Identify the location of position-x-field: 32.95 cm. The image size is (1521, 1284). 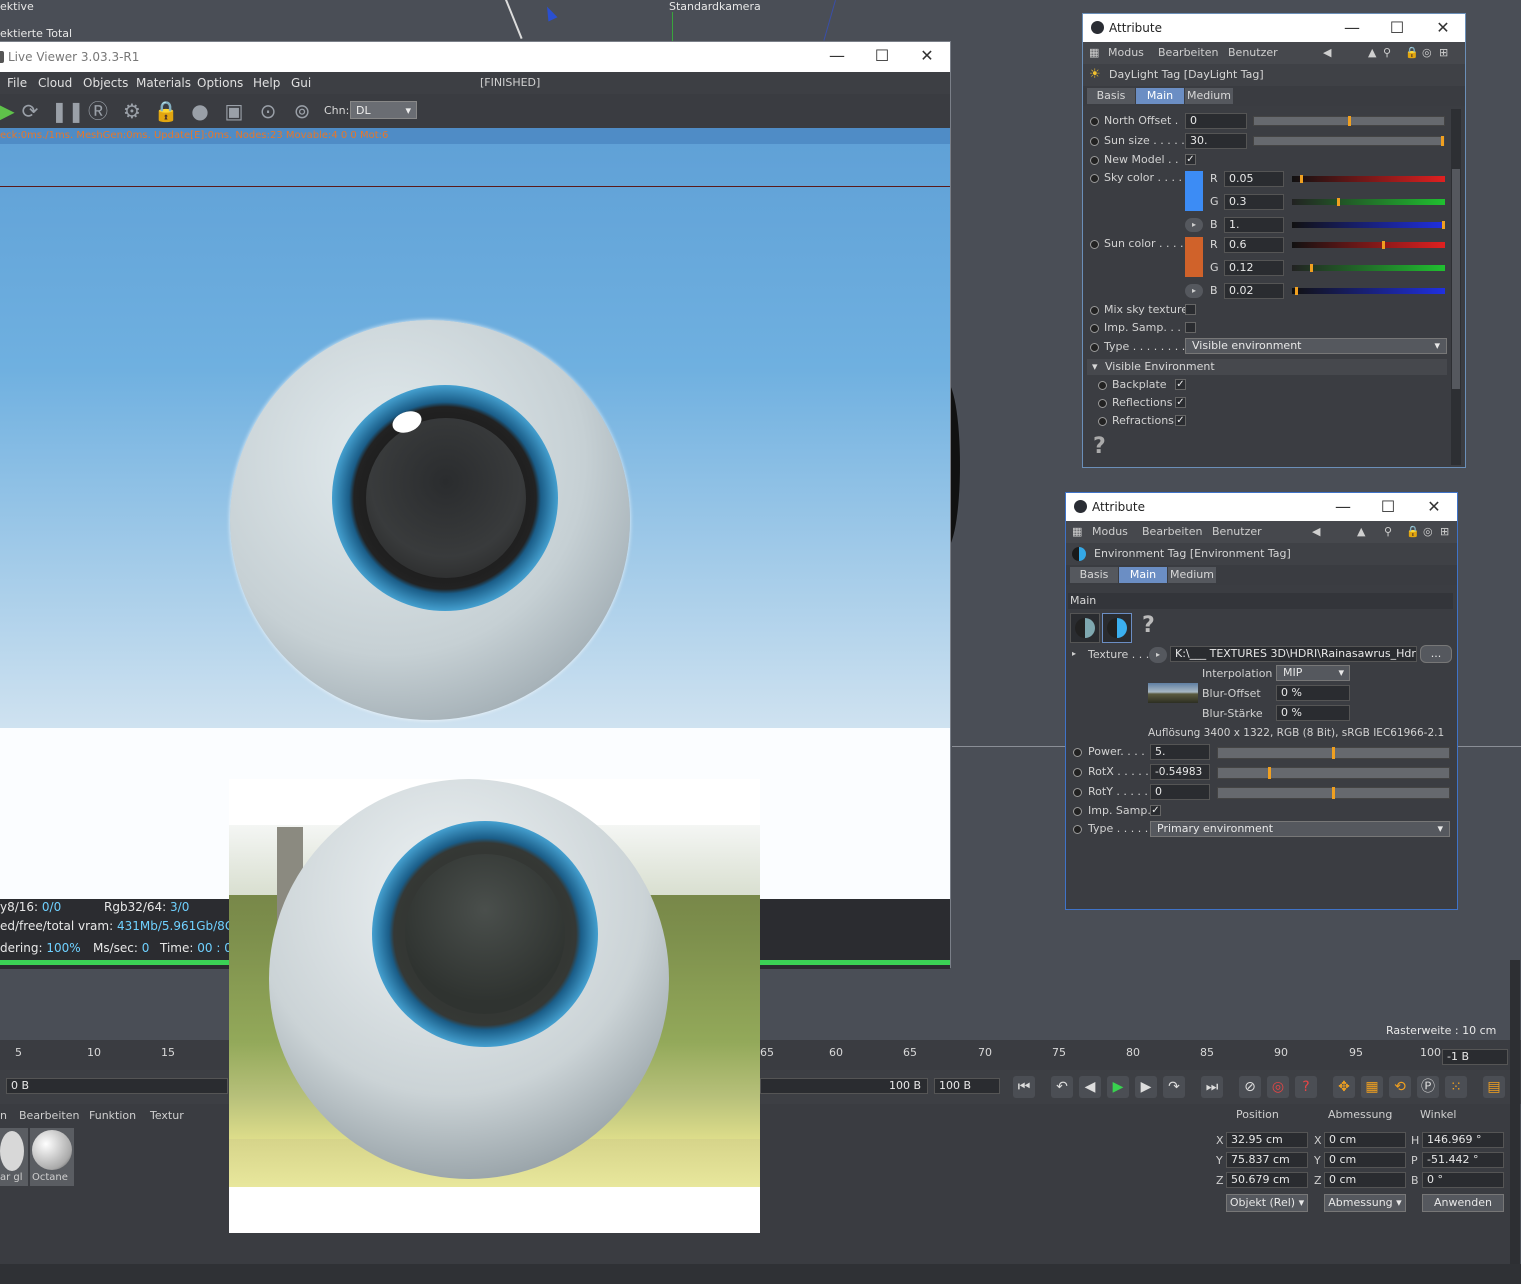
(1267, 1140).